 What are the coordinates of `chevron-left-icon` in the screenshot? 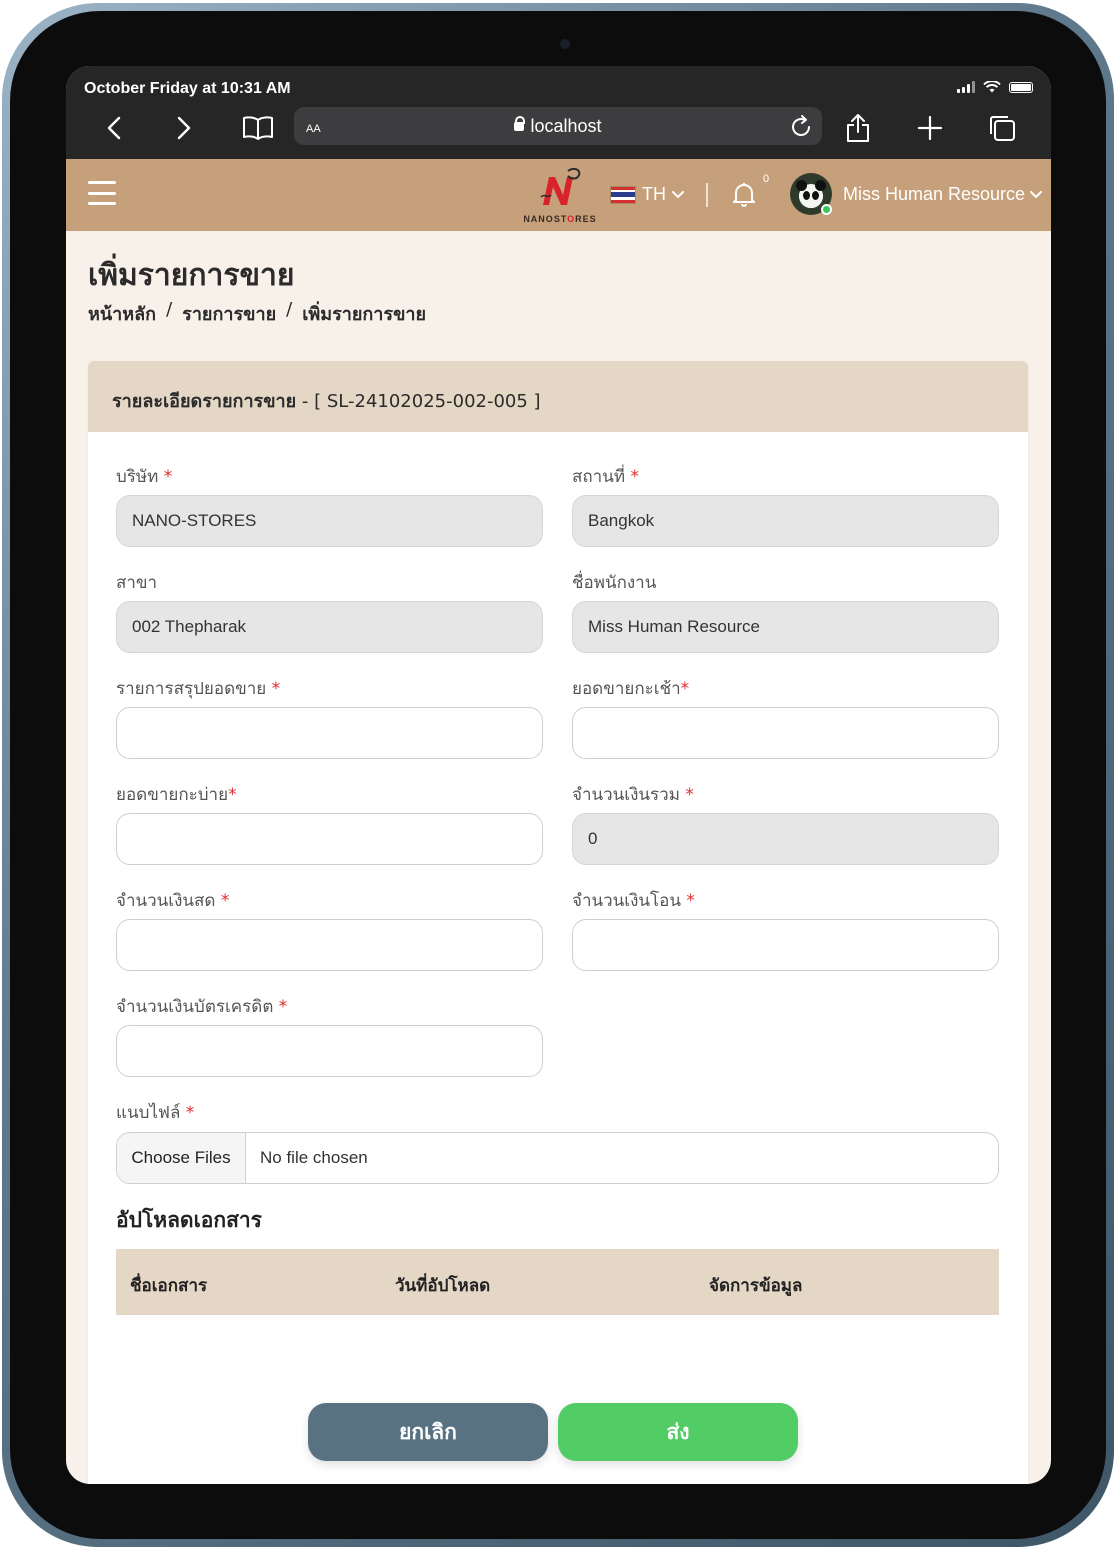 It's located at (114, 128).